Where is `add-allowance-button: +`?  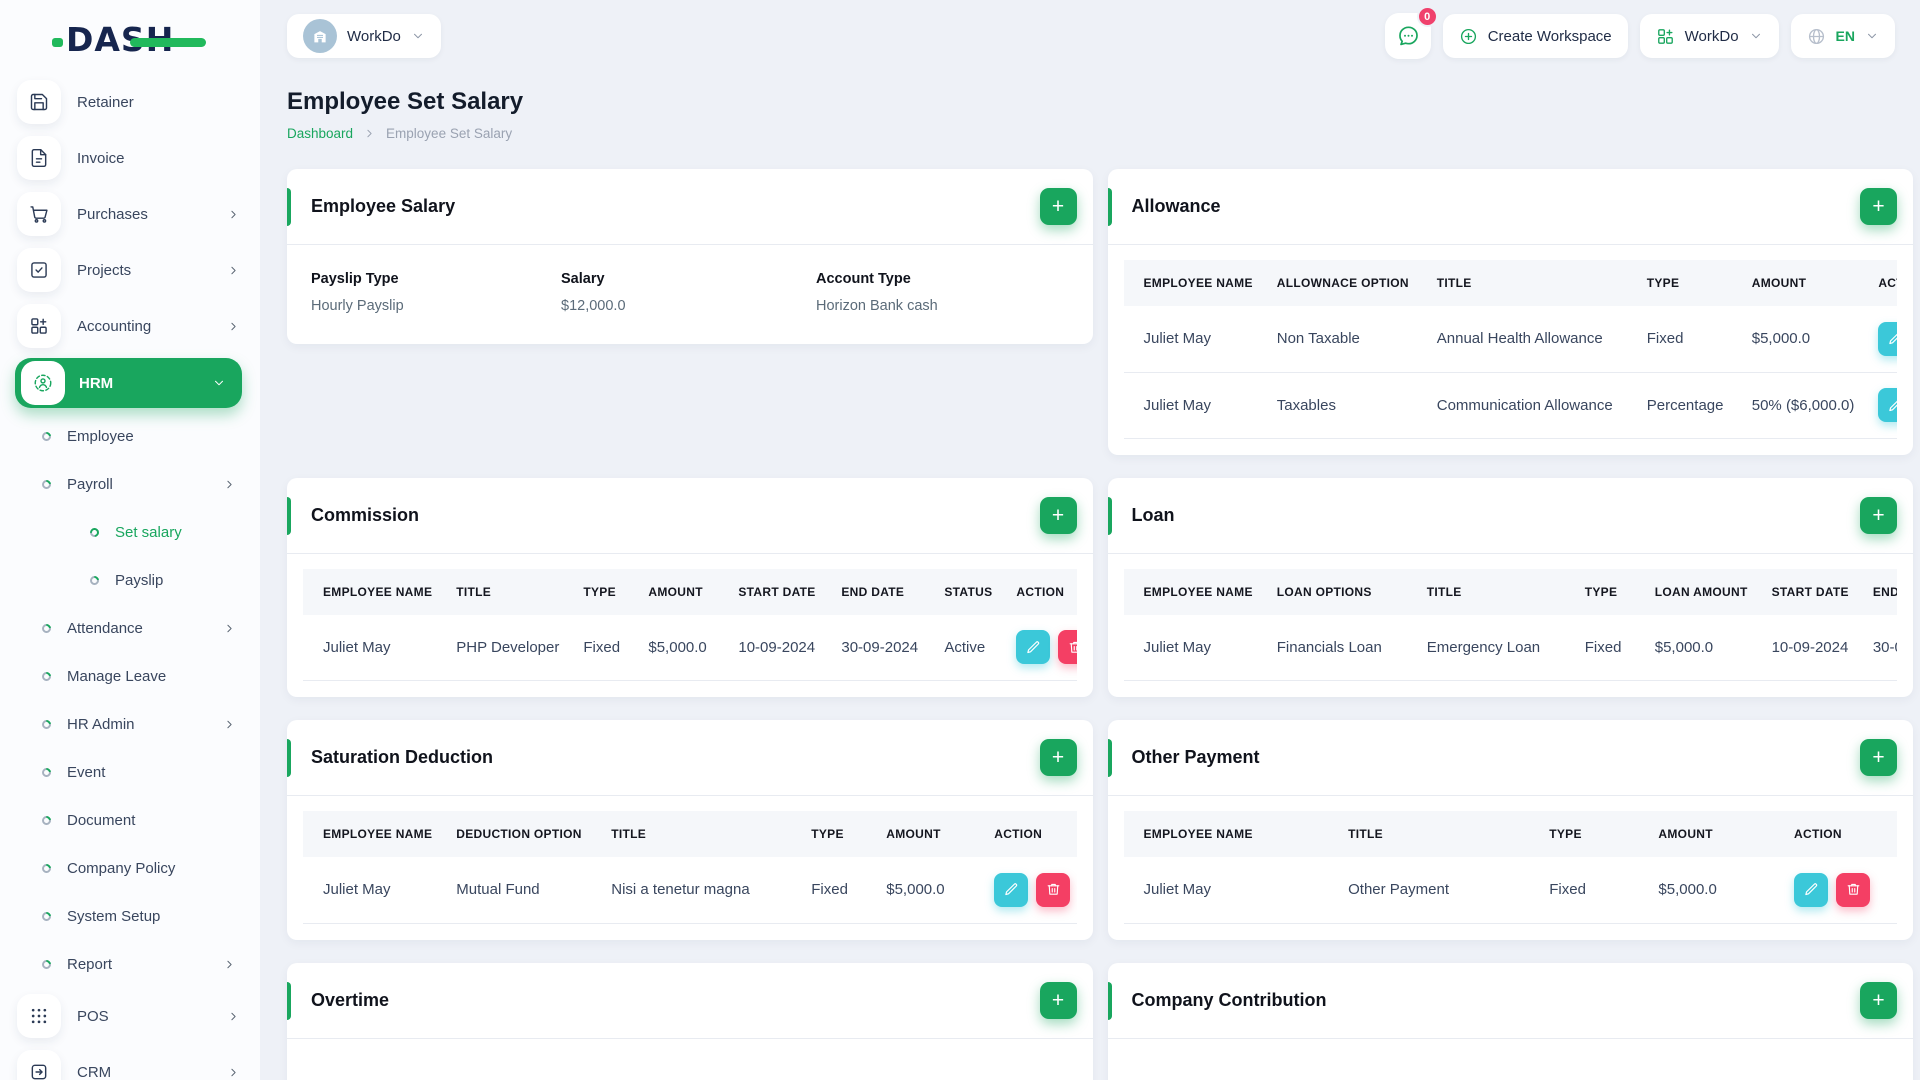 add-allowance-button: + is located at coordinates (1878, 206).